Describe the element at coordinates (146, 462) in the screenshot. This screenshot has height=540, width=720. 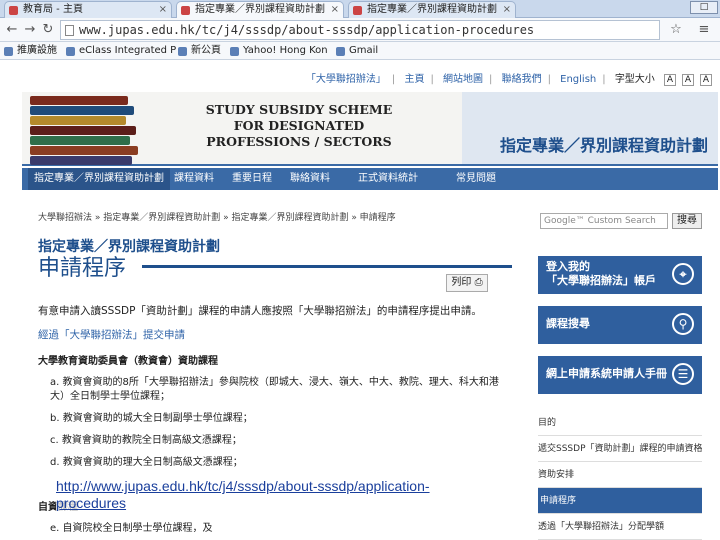
I see `list-item: d. 教資會資助的理大全日制高級文憑課程；` at that location.